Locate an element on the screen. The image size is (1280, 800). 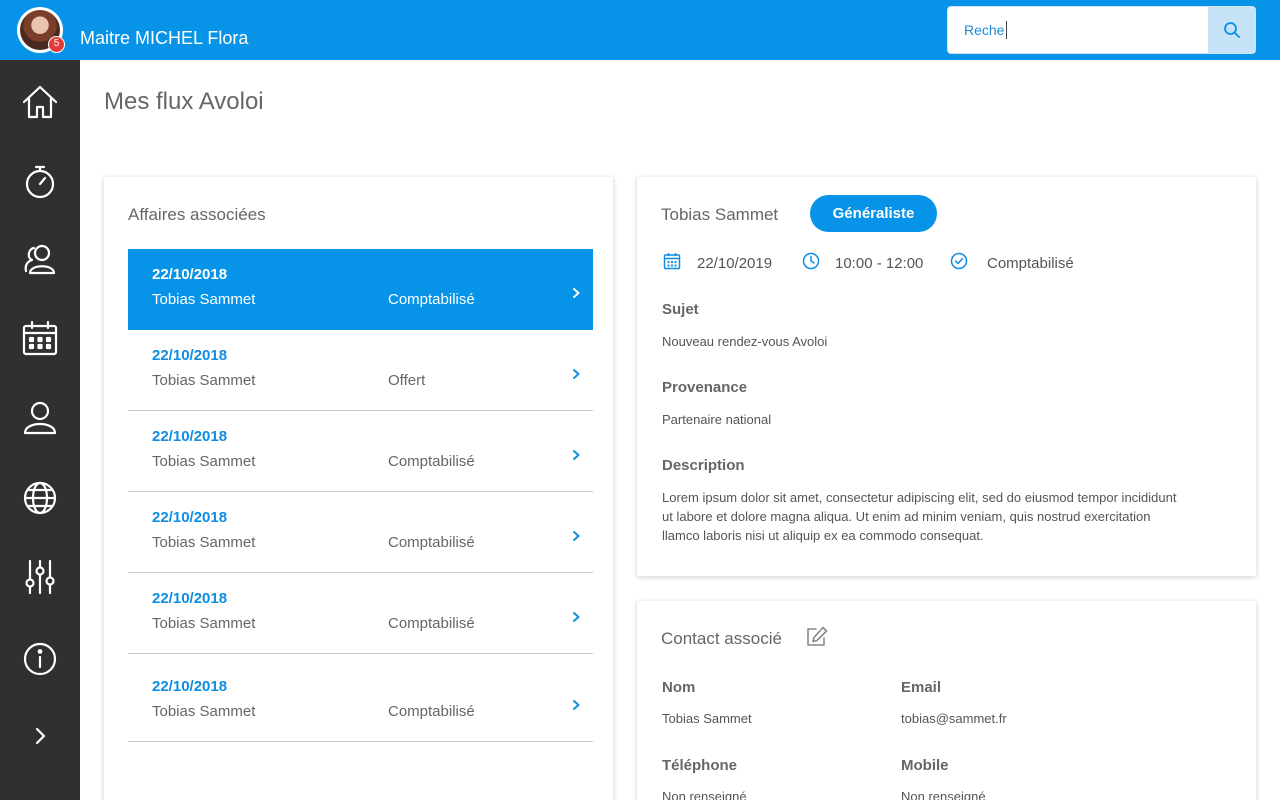
sidebar-item-clients is located at coordinates (40, 260).